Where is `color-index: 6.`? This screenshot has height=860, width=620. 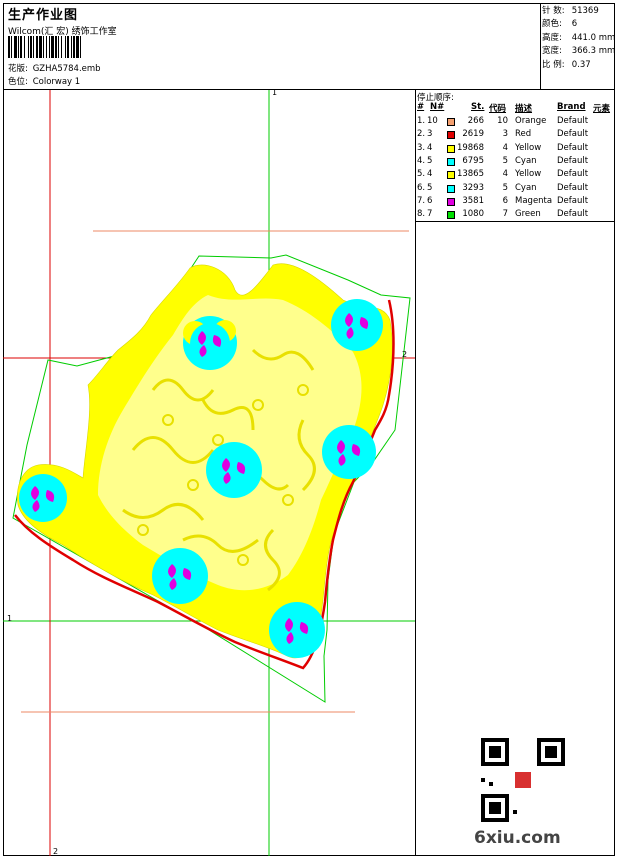
color-index: 6. is located at coordinates (421, 187).